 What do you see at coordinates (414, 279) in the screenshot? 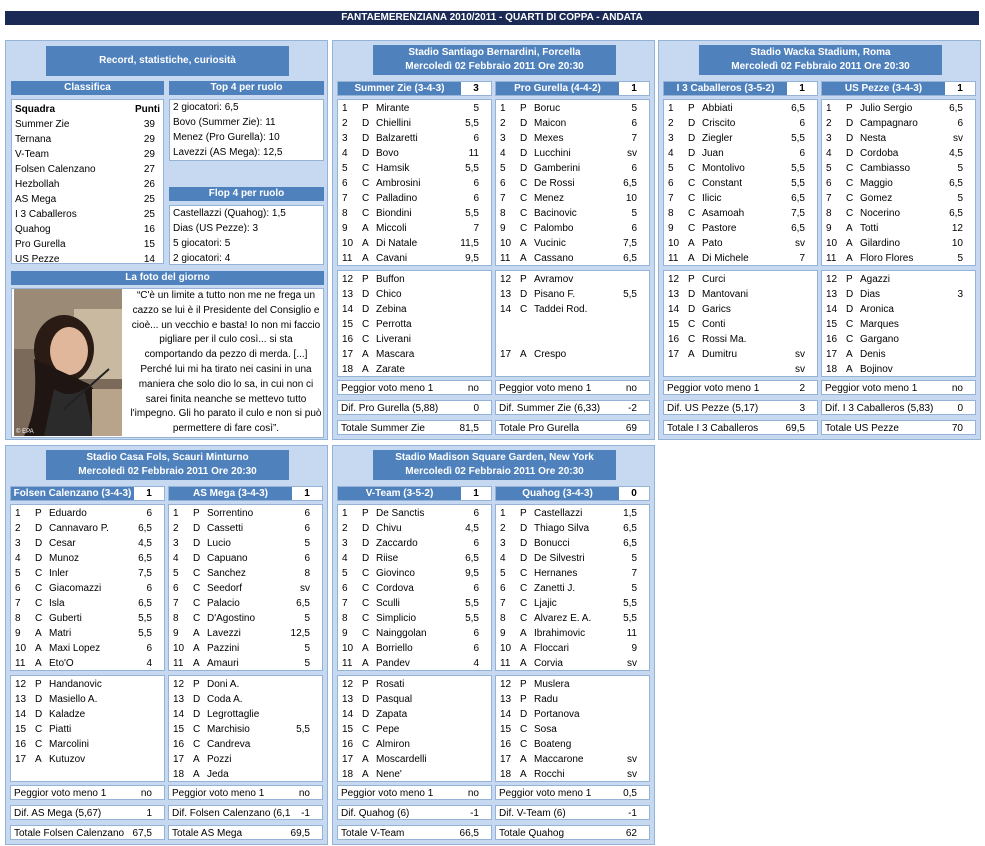
I see `bench-row: 12 P Buffon` at bounding box center [414, 279].